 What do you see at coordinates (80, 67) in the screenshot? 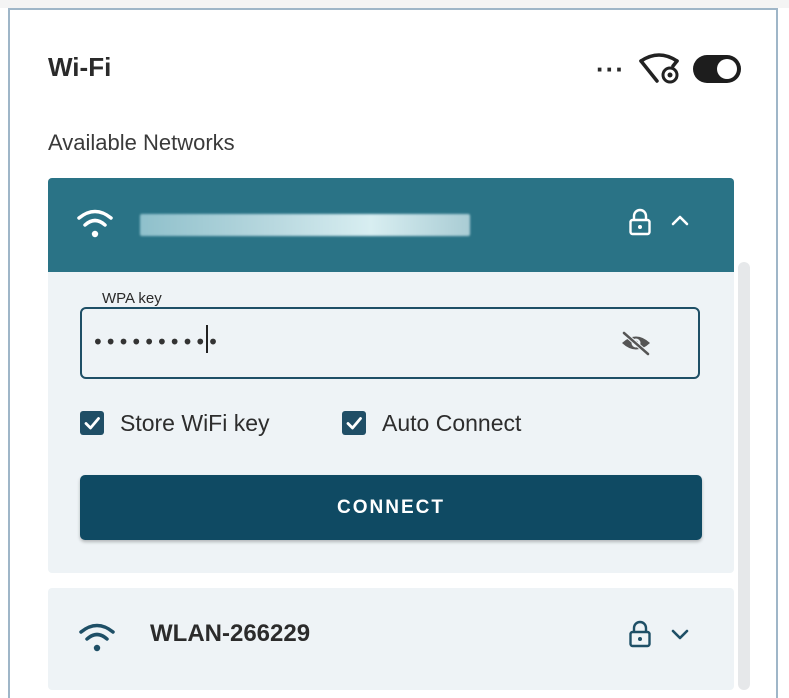
I see `panel-title: Wi-Fi` at bounding box center [80, 67].